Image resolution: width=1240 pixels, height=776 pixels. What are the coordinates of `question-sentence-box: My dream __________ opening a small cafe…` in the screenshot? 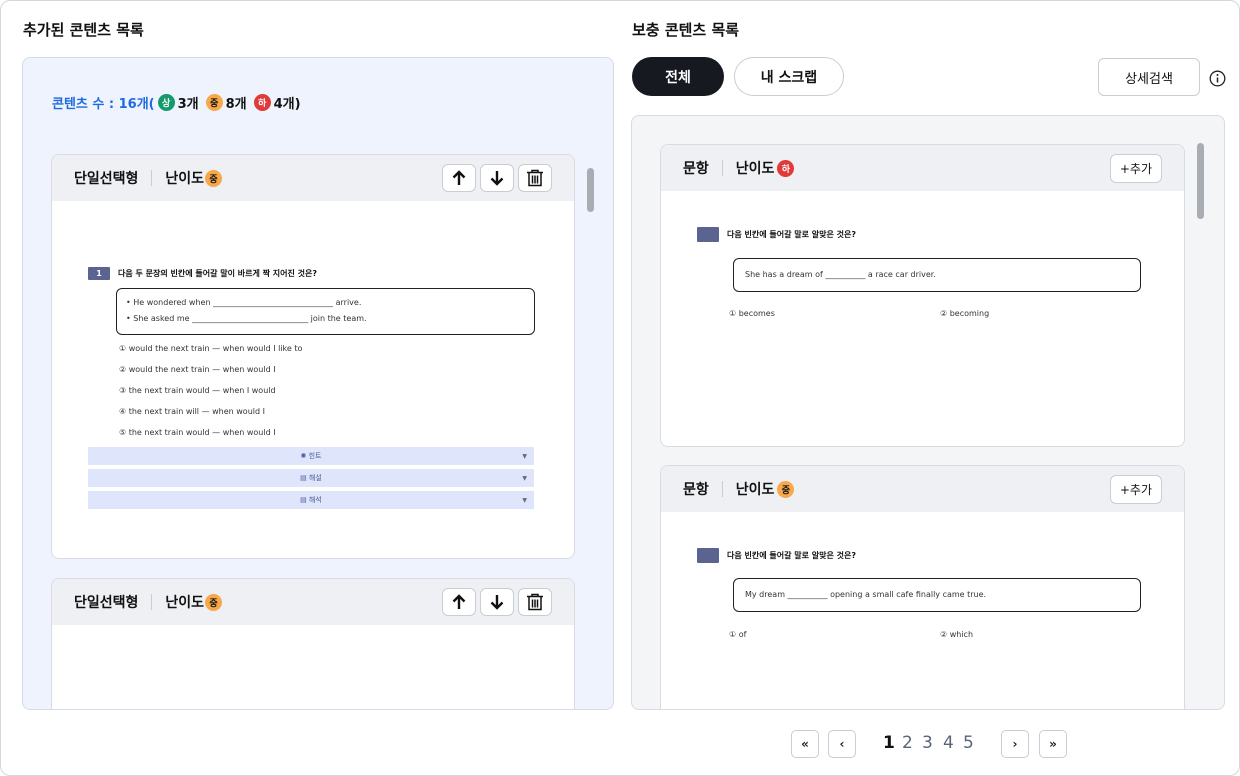 It's located at (937, 595).